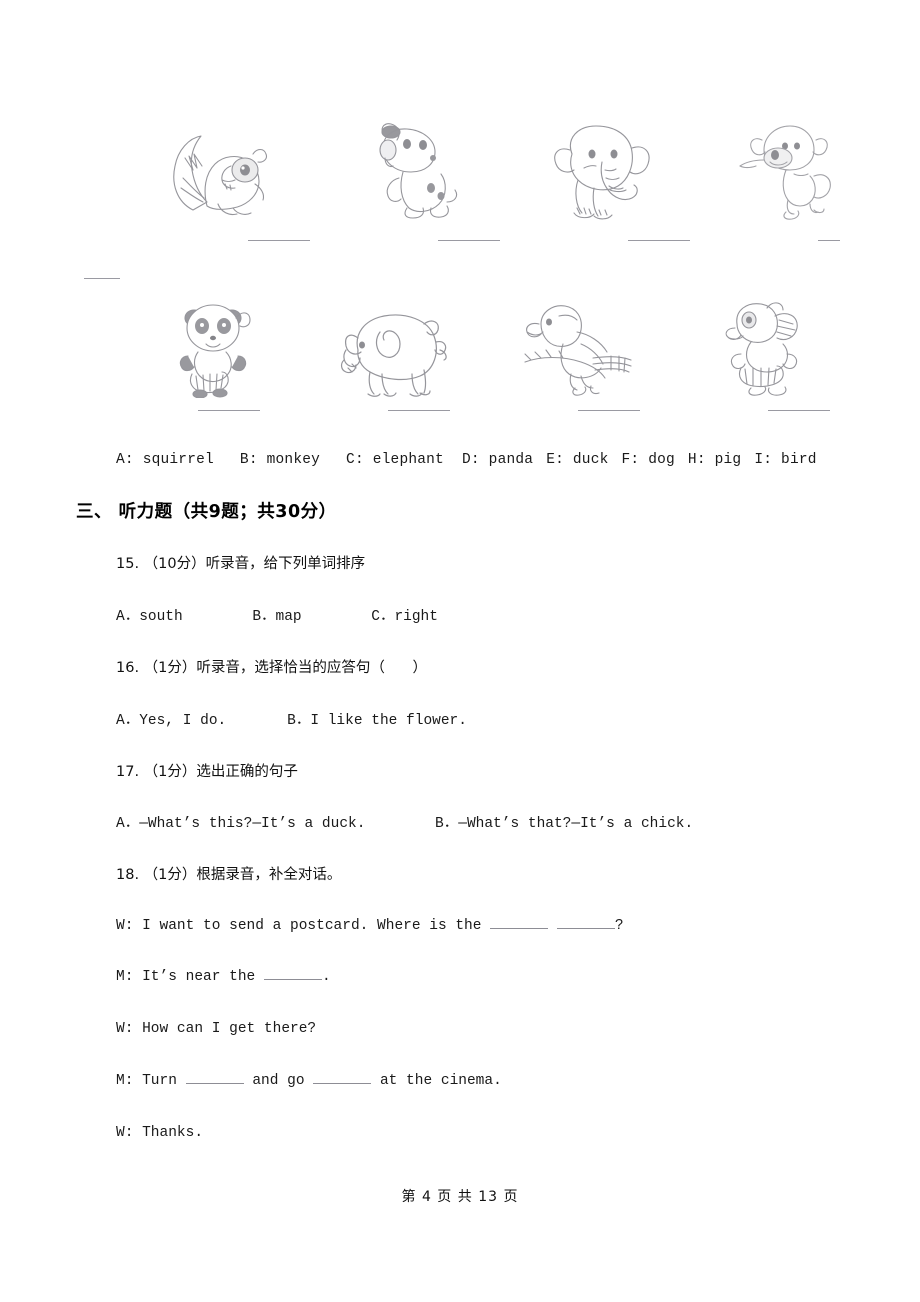 Image resolution: width=920 pixels, height=1302 pixels. What do you see at coordinates (501, 564) in the screenshot?
I see `question-15: 15. （10分）听录音，给下列单词排序` at bounding box center [501, 564].